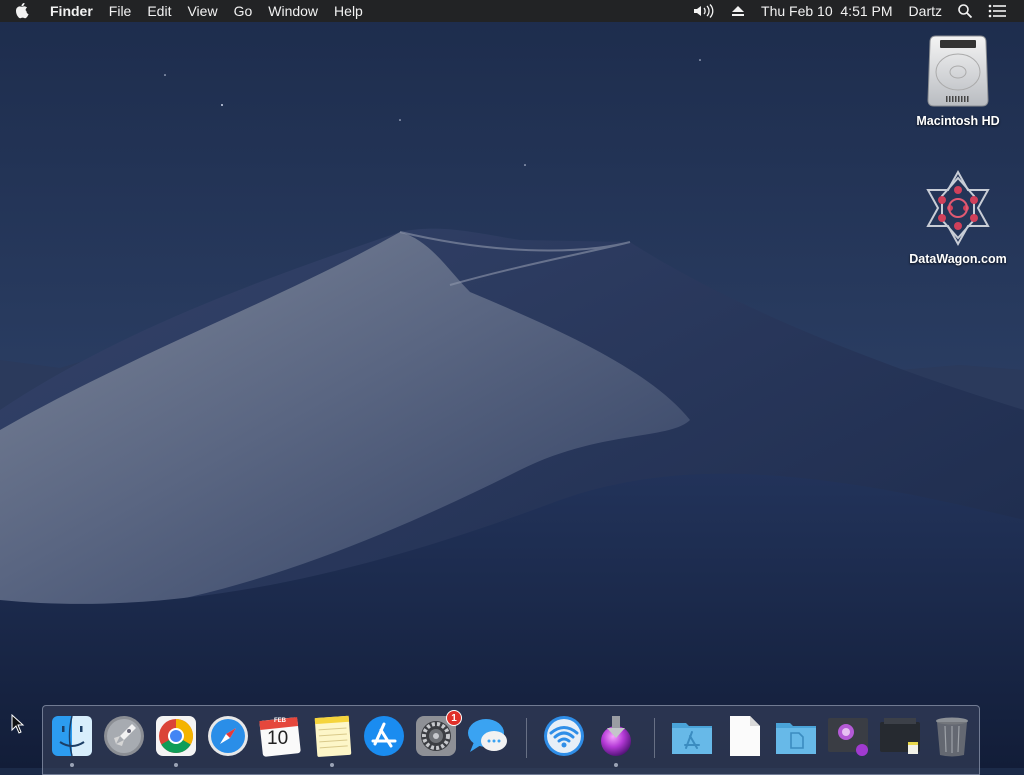 The image size is (1024, 775). I want to click on desktop-icon-datawagon: DataWagon.com, so click(958, 217).